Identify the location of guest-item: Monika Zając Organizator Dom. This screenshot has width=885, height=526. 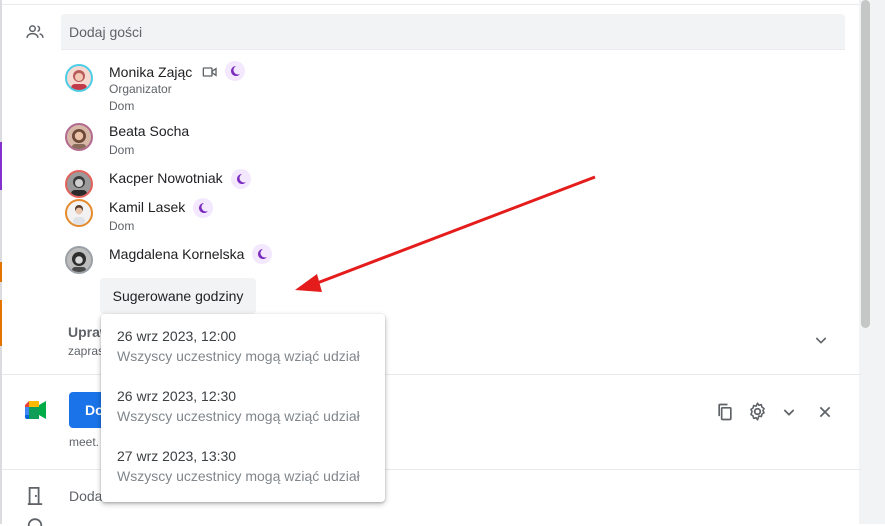
(165, 87).